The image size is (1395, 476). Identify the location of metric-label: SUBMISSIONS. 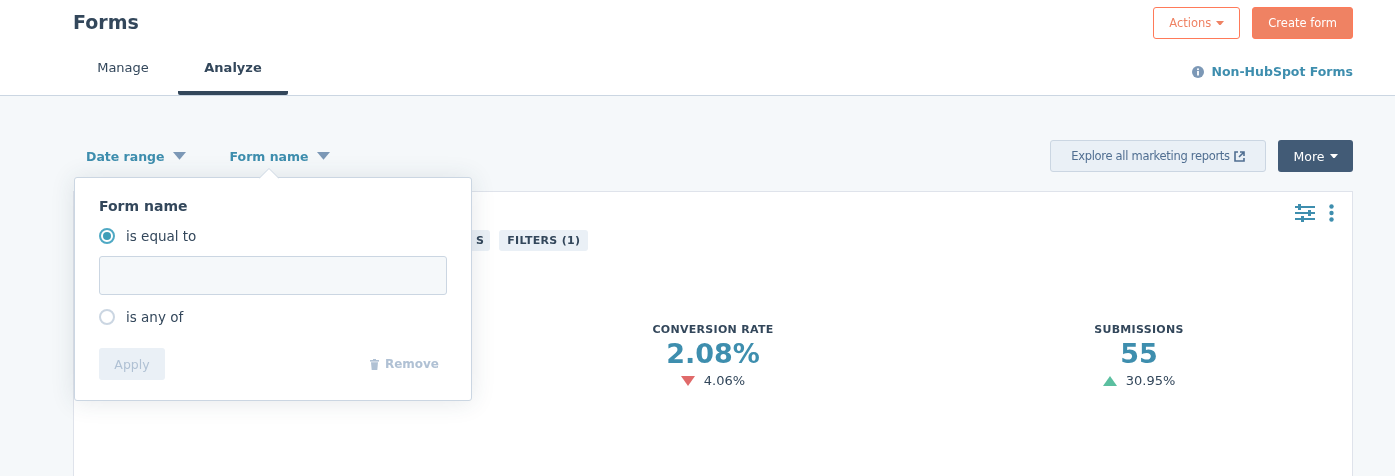
(1139, 329).